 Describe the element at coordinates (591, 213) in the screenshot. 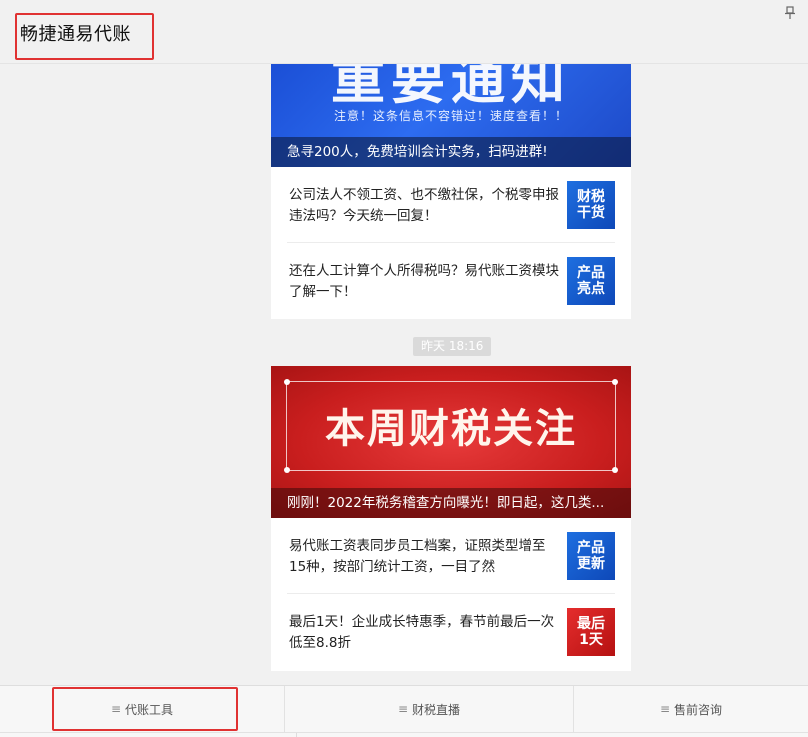

I see `thumbnail-text: 干货` at that location.